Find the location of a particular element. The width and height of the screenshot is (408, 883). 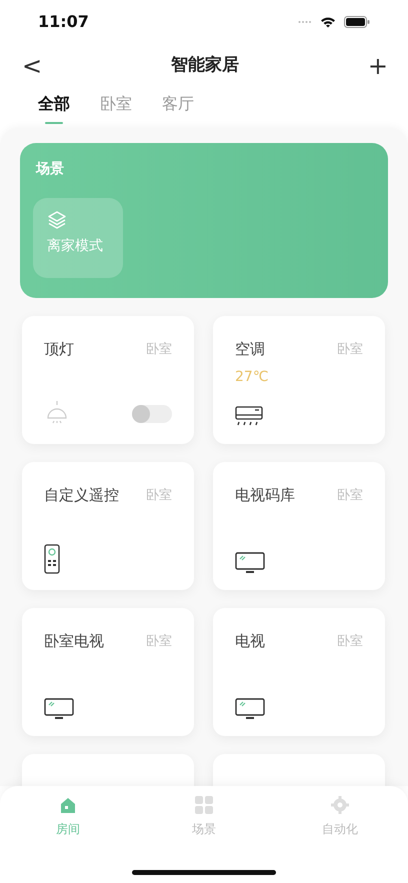

status-time: 11:07 is located at coordinates (63, 22).